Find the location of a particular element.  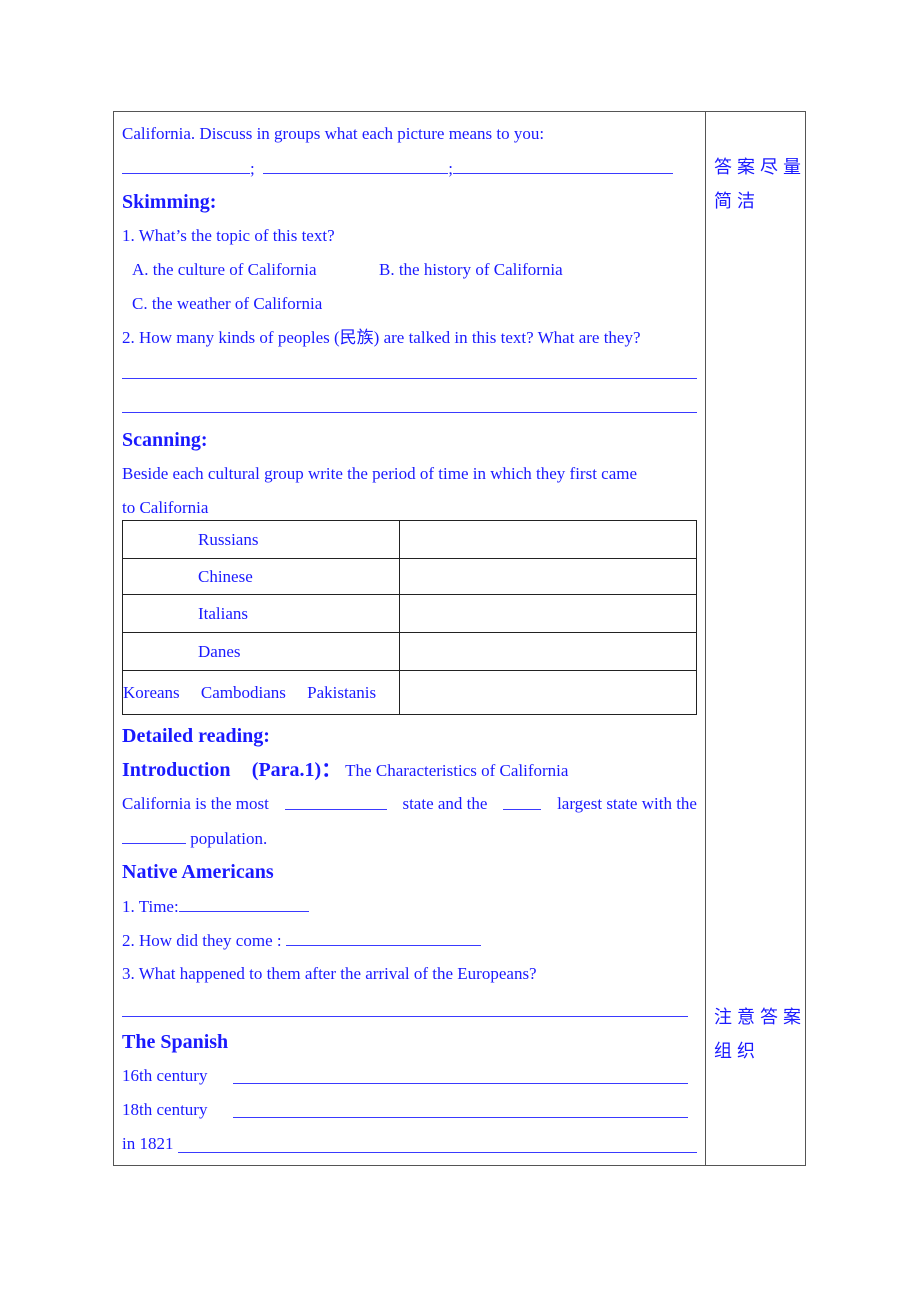

spanish-item: 16th century is located at coordinates (165, 1075).